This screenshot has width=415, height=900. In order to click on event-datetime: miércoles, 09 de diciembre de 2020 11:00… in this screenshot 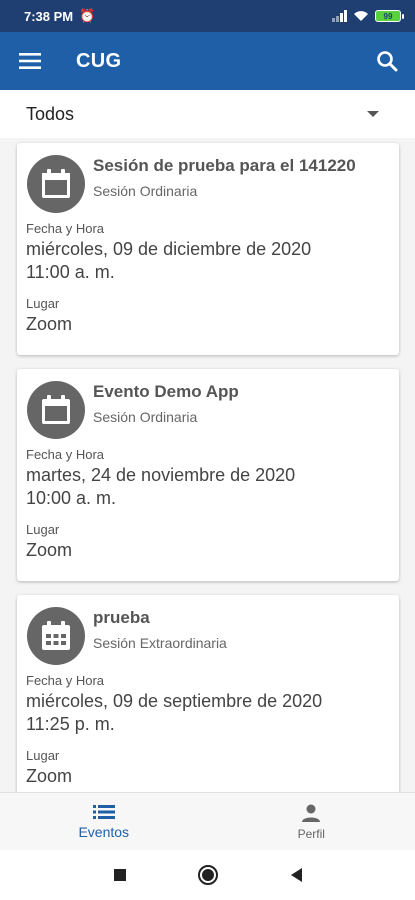, I will do `click(168, 261)`.